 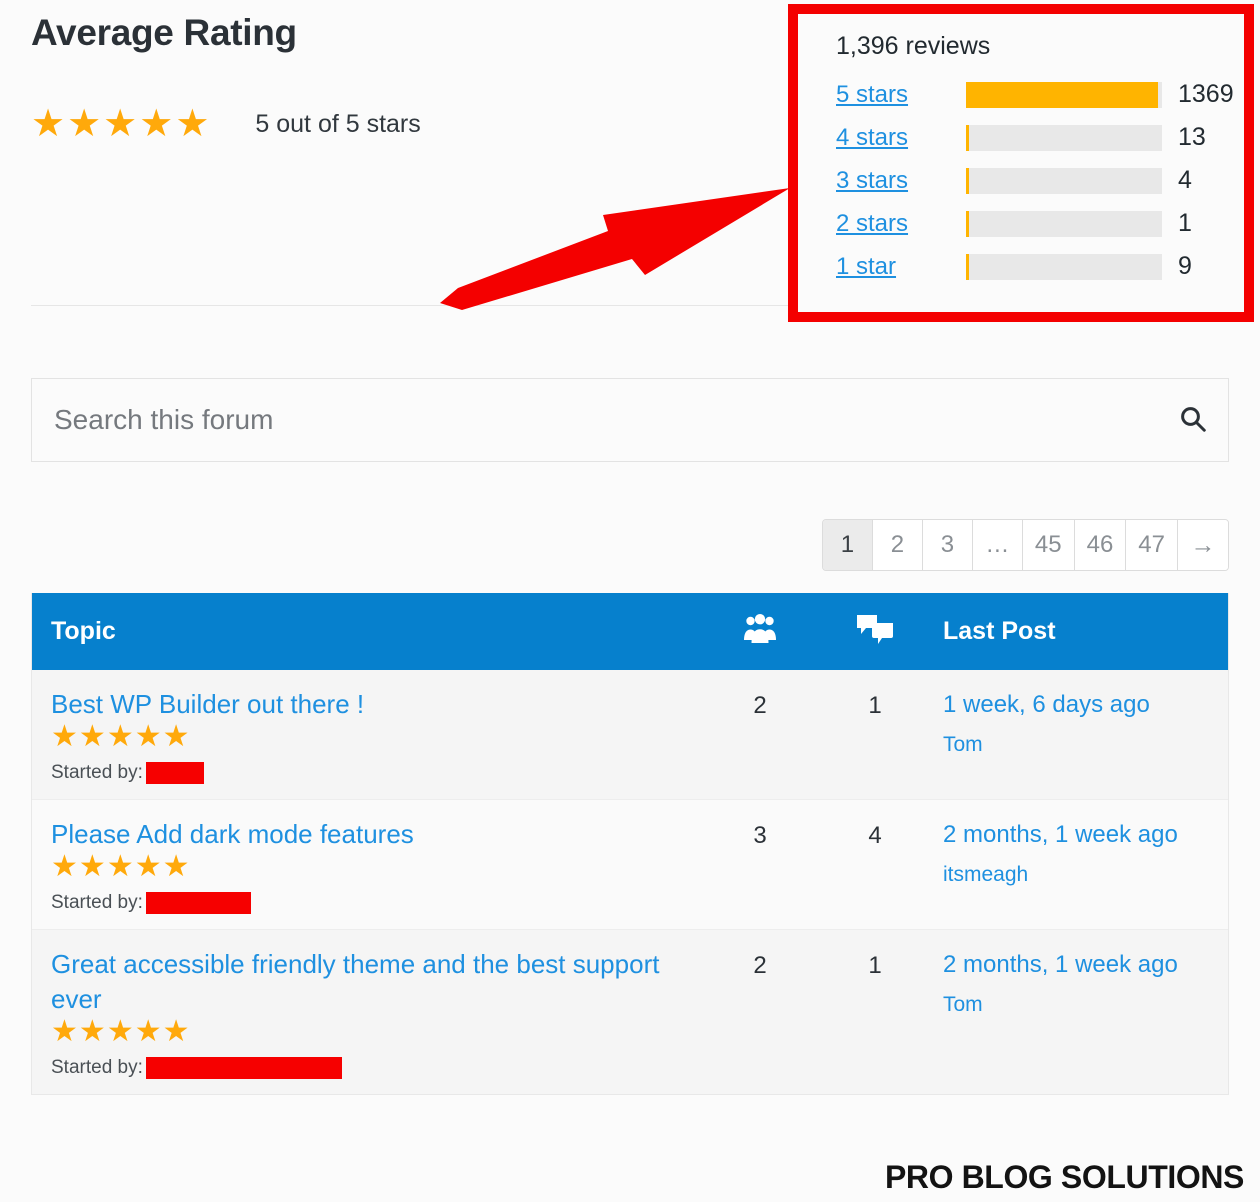 What do you see at coordinates (901, 138) in the screenshot?
I see `rating-filter-link-4: 4 stars` at bounding box center [901, 138].